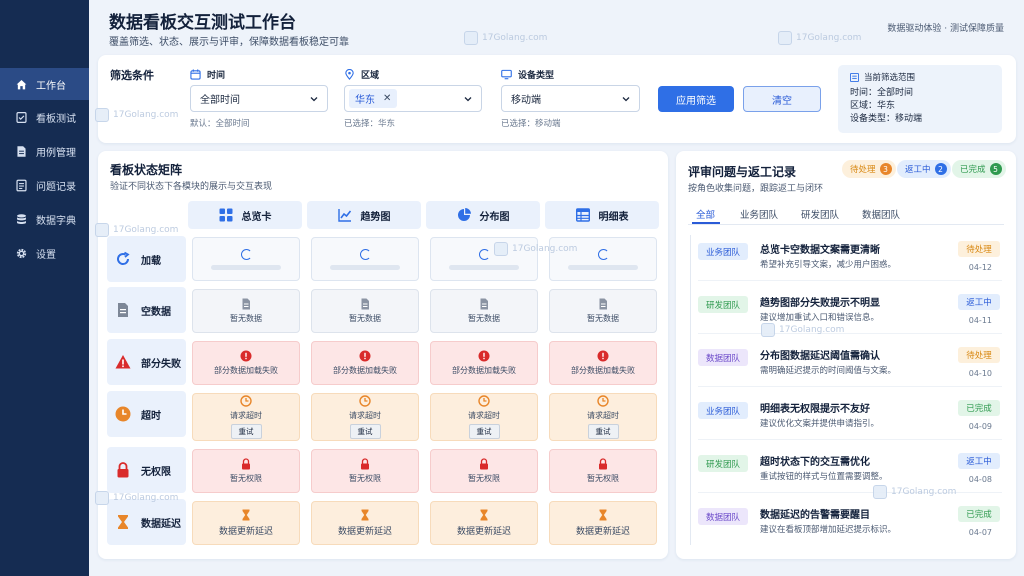  What do you see at coordinates (980, 426) in the screenshot?
I see `item-date: 04-09` at bounding box center [980, 426].